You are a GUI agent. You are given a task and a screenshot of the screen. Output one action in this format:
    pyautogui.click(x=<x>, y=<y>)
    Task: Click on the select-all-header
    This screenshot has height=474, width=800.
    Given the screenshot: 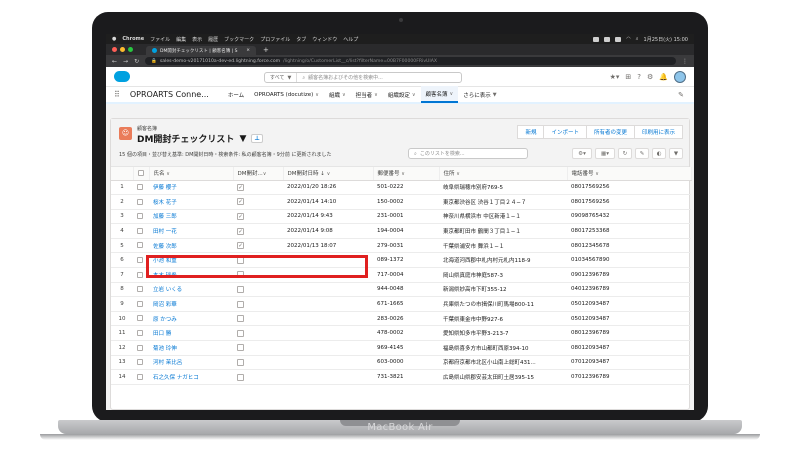 What is the action you would take?
    pyautogui.click(x=141, y=174)
    